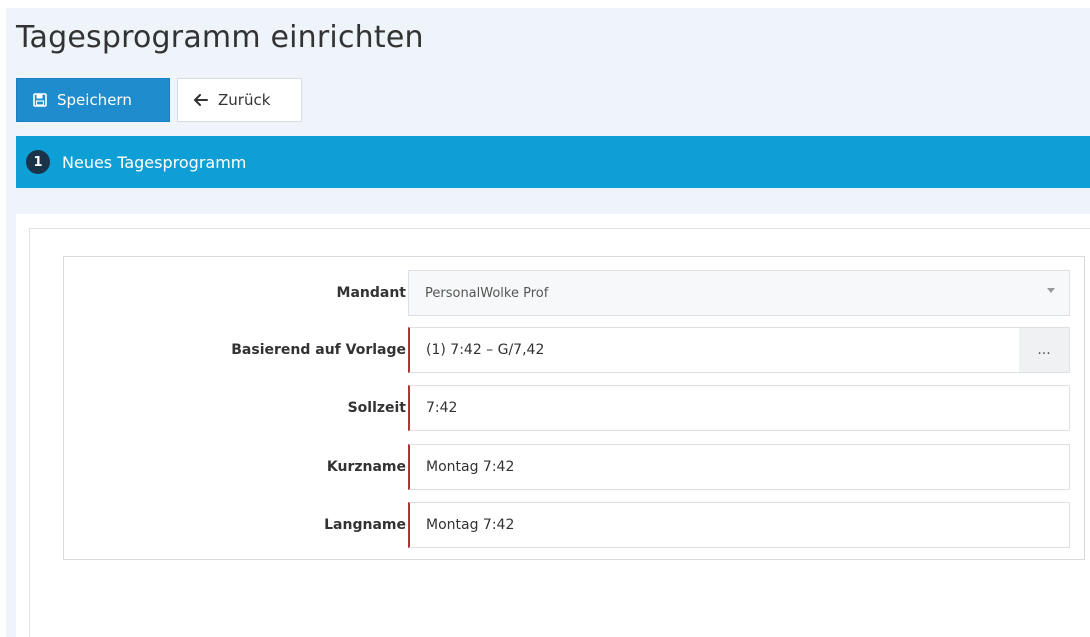 The height and width of the screenshot is (637, 1090). I want to click on save-button: Speichern, so click(93, 100).